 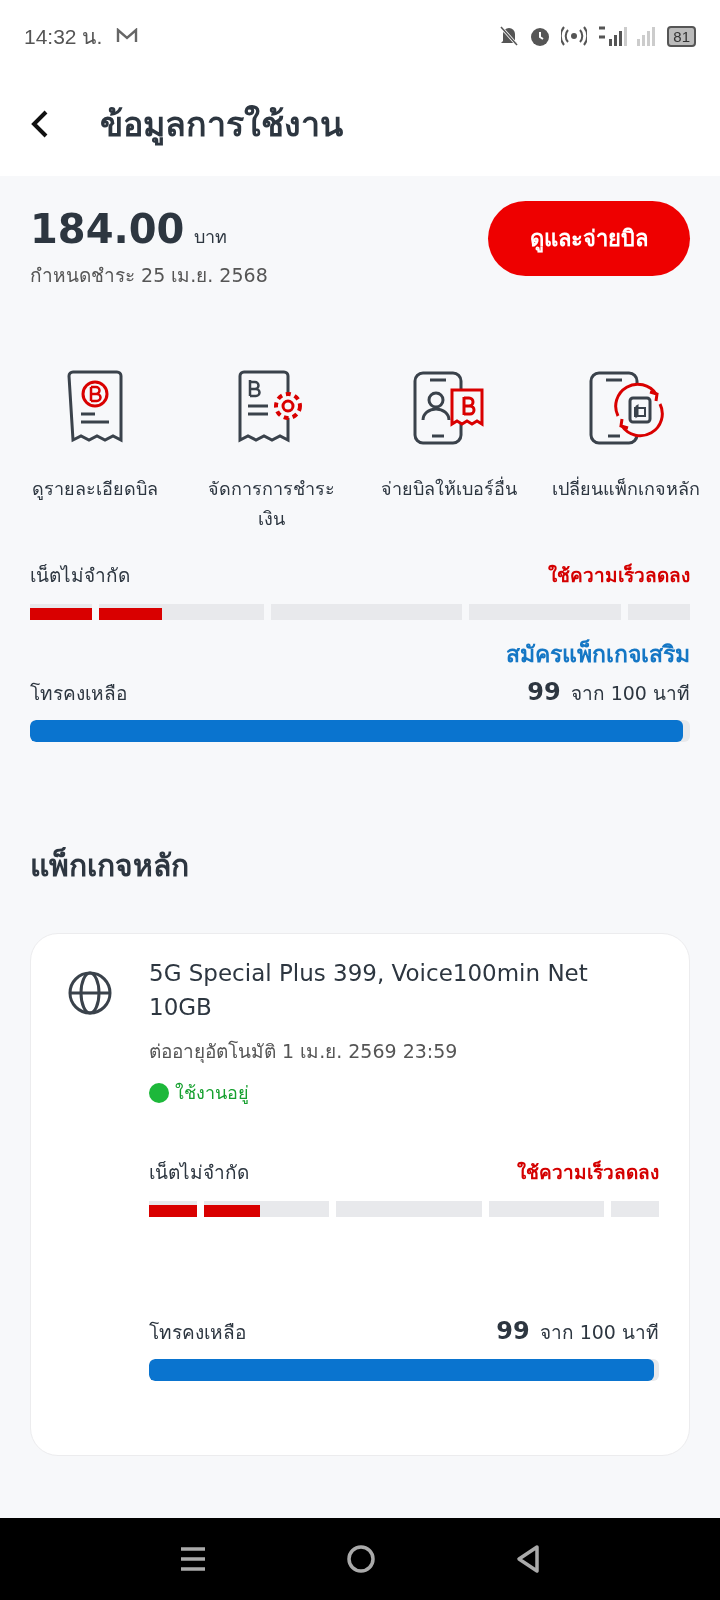 What do you see at coordinates (612, 36) in the screenshot?
I see `signal-icon` at bounding box center [612, 36].